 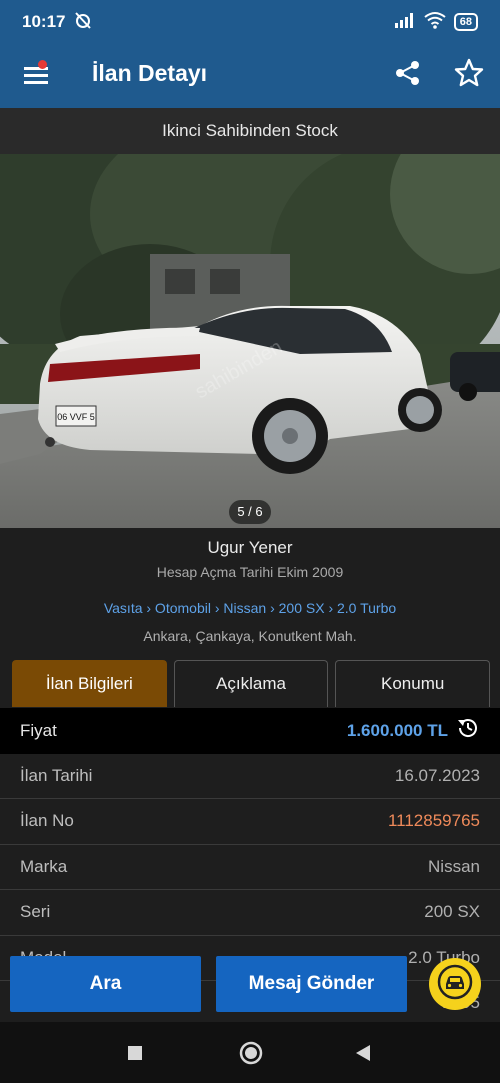 I want to click on signal-icon, so click(x=405, y=22).